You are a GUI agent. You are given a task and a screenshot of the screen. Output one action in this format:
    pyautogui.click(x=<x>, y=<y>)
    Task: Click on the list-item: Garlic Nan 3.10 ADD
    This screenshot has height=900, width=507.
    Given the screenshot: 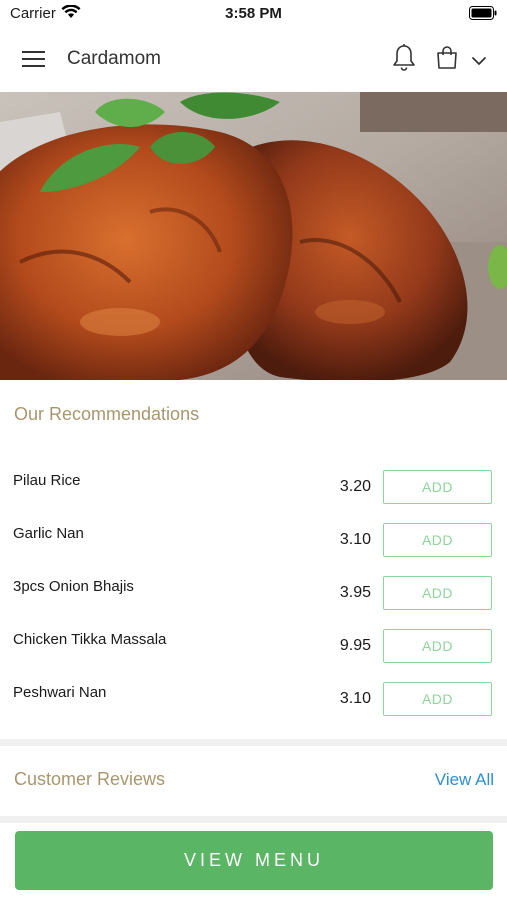 What is the action you would take?
    pyautogui.click(x=253, y=543)
    